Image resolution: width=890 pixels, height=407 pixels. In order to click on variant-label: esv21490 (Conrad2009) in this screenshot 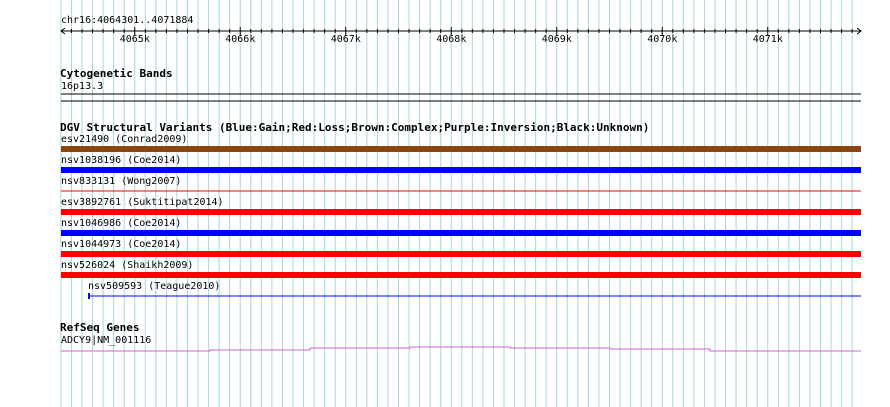, I will do `click(124, 140)`.